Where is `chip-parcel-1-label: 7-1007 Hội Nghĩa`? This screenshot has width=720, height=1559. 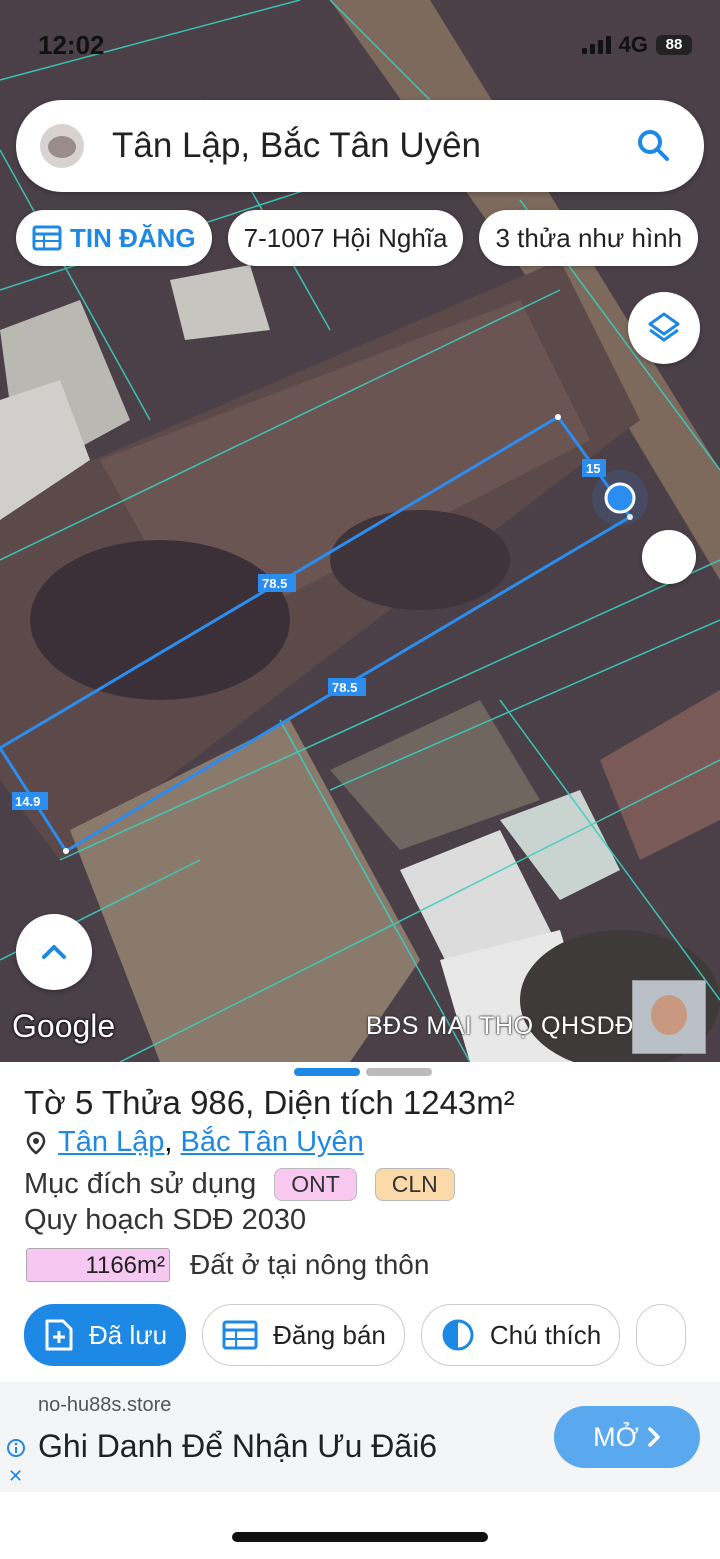 chip-parcel-1-label: 7-1007 Hội Nghĩa is located at coordinates (345, 237).